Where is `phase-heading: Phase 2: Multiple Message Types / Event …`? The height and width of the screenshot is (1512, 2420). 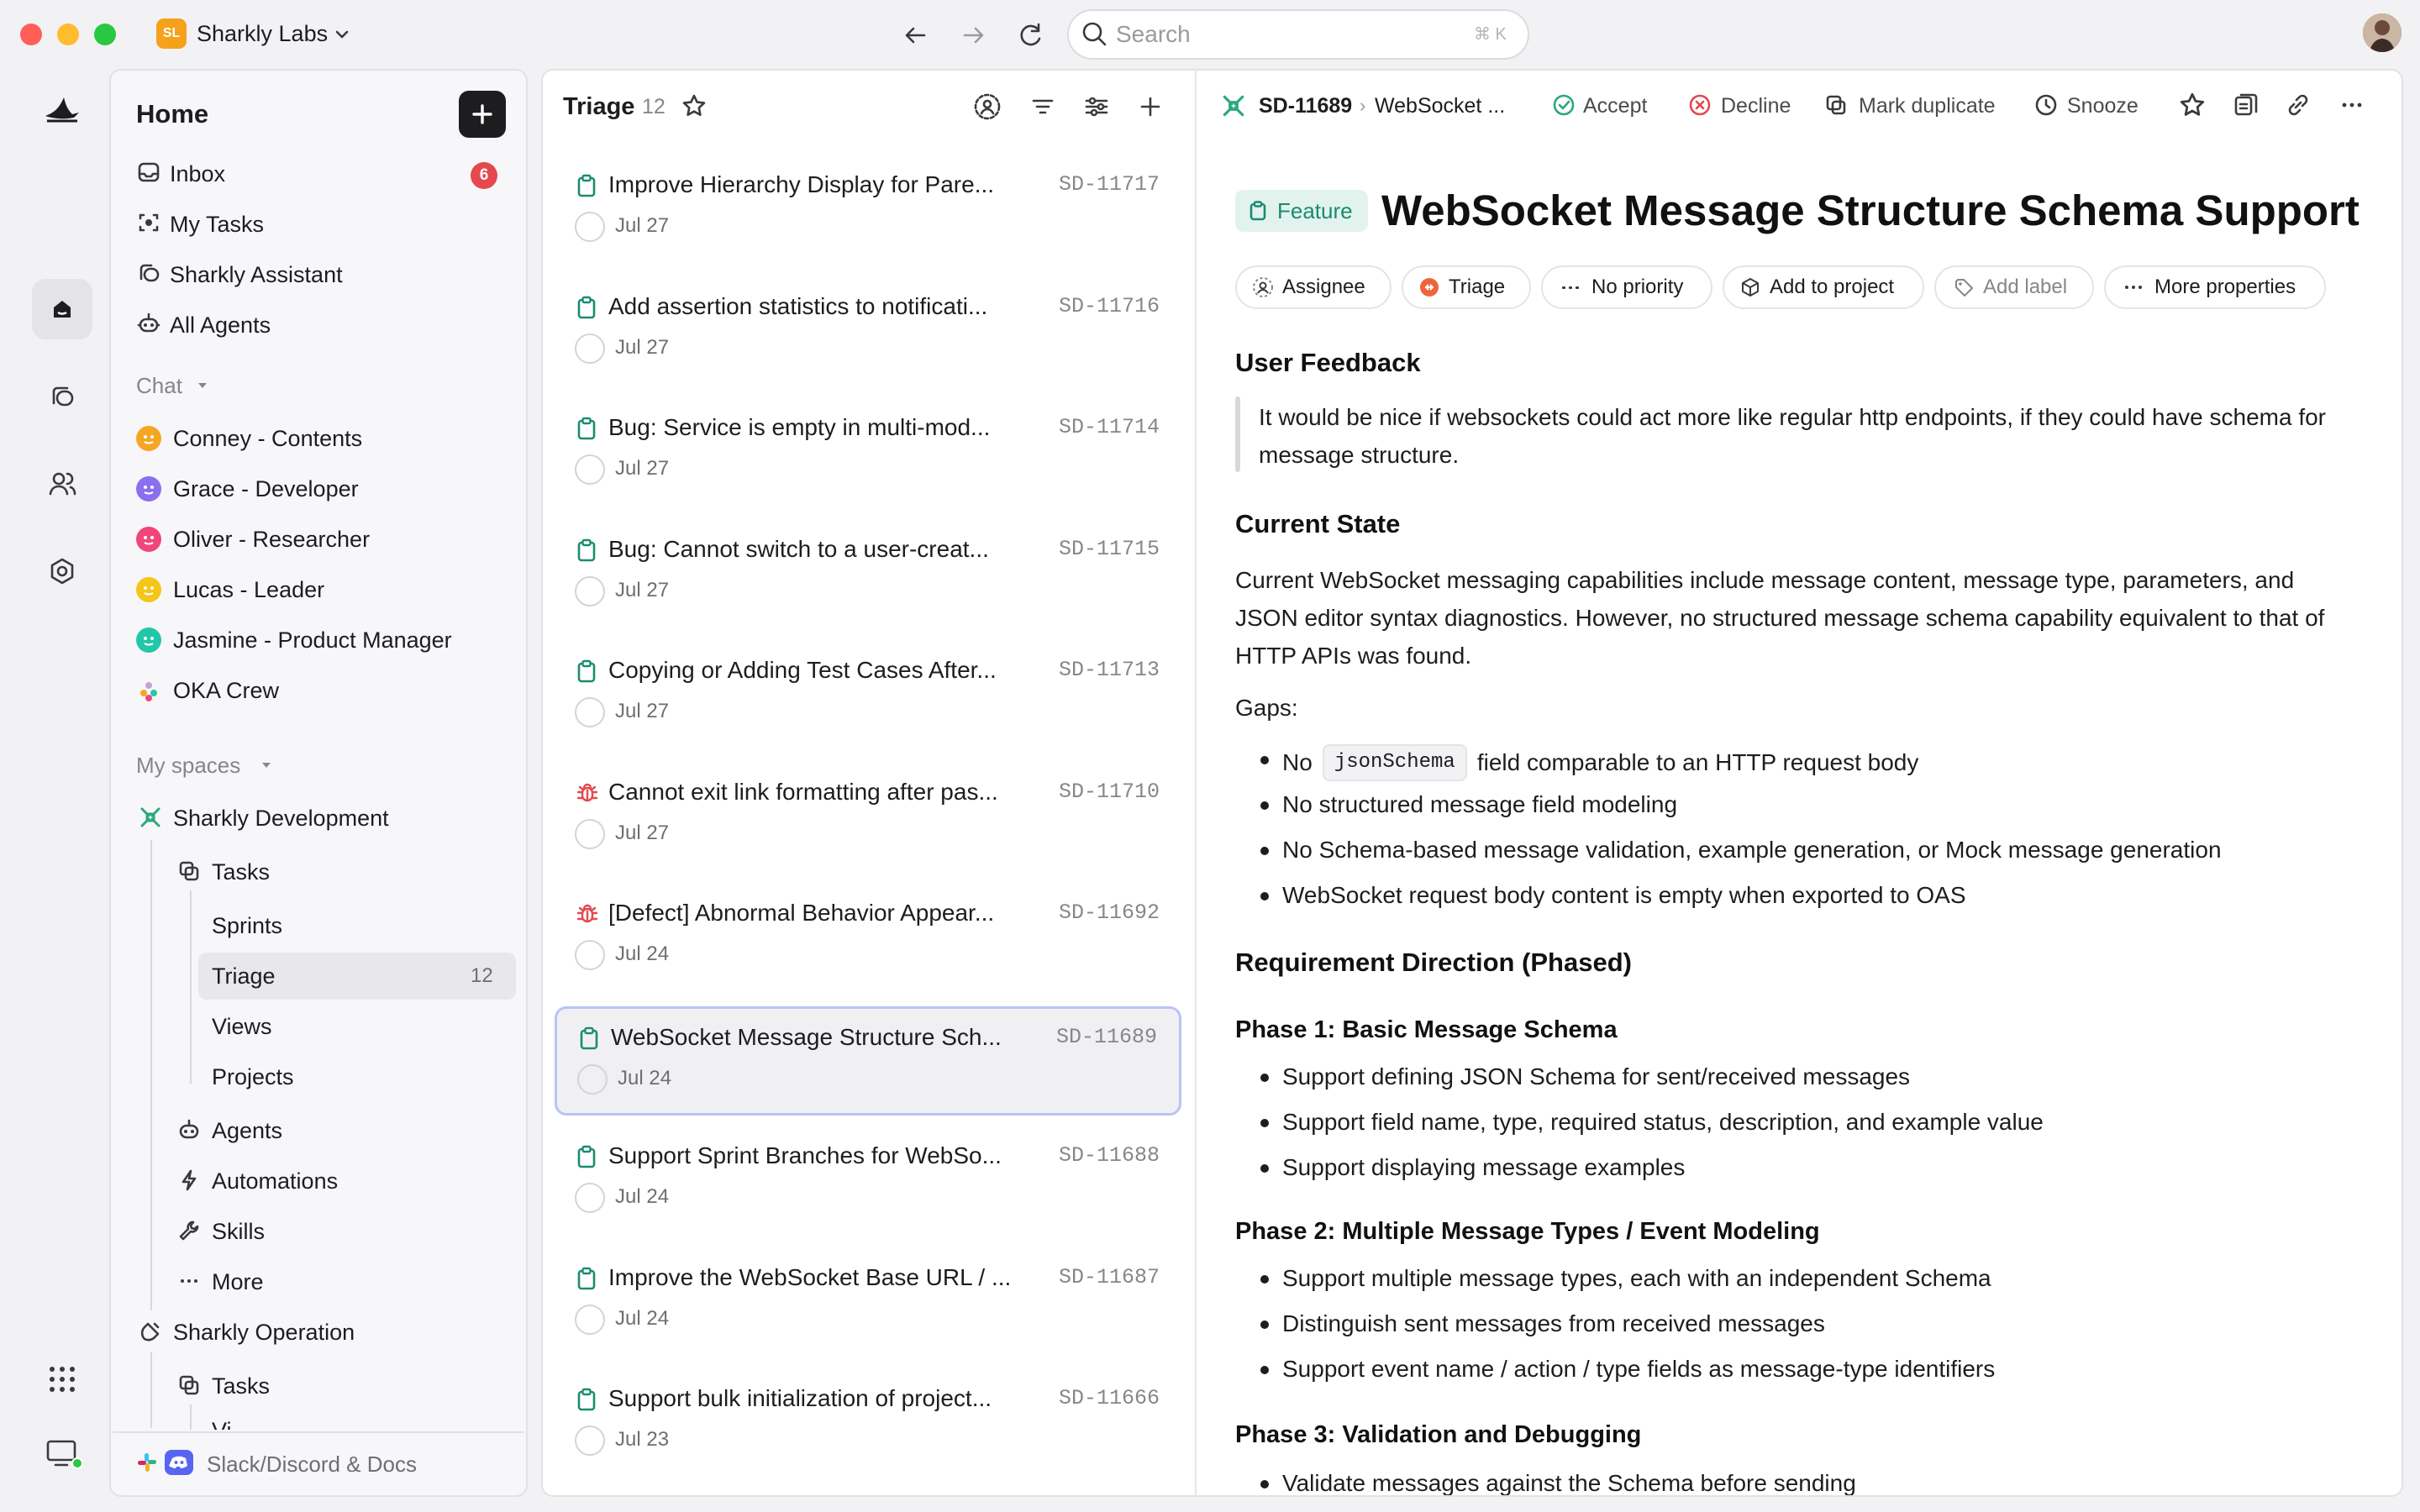
phase-heading: Phase 2: Multiple Message Types / Event … is located at coordinates (1528, 1231).